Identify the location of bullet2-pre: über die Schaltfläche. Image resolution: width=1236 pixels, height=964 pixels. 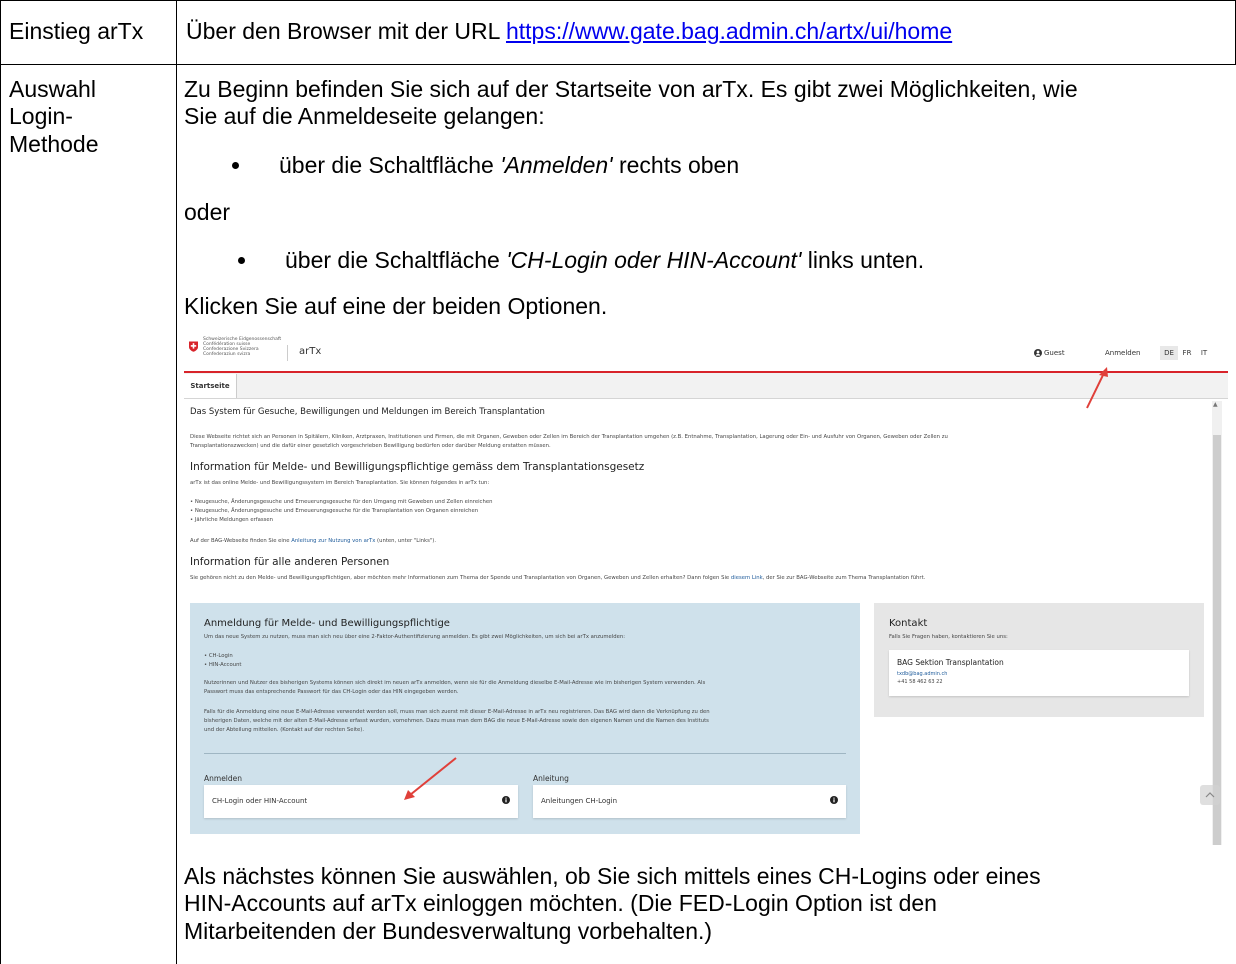
(396, 260).